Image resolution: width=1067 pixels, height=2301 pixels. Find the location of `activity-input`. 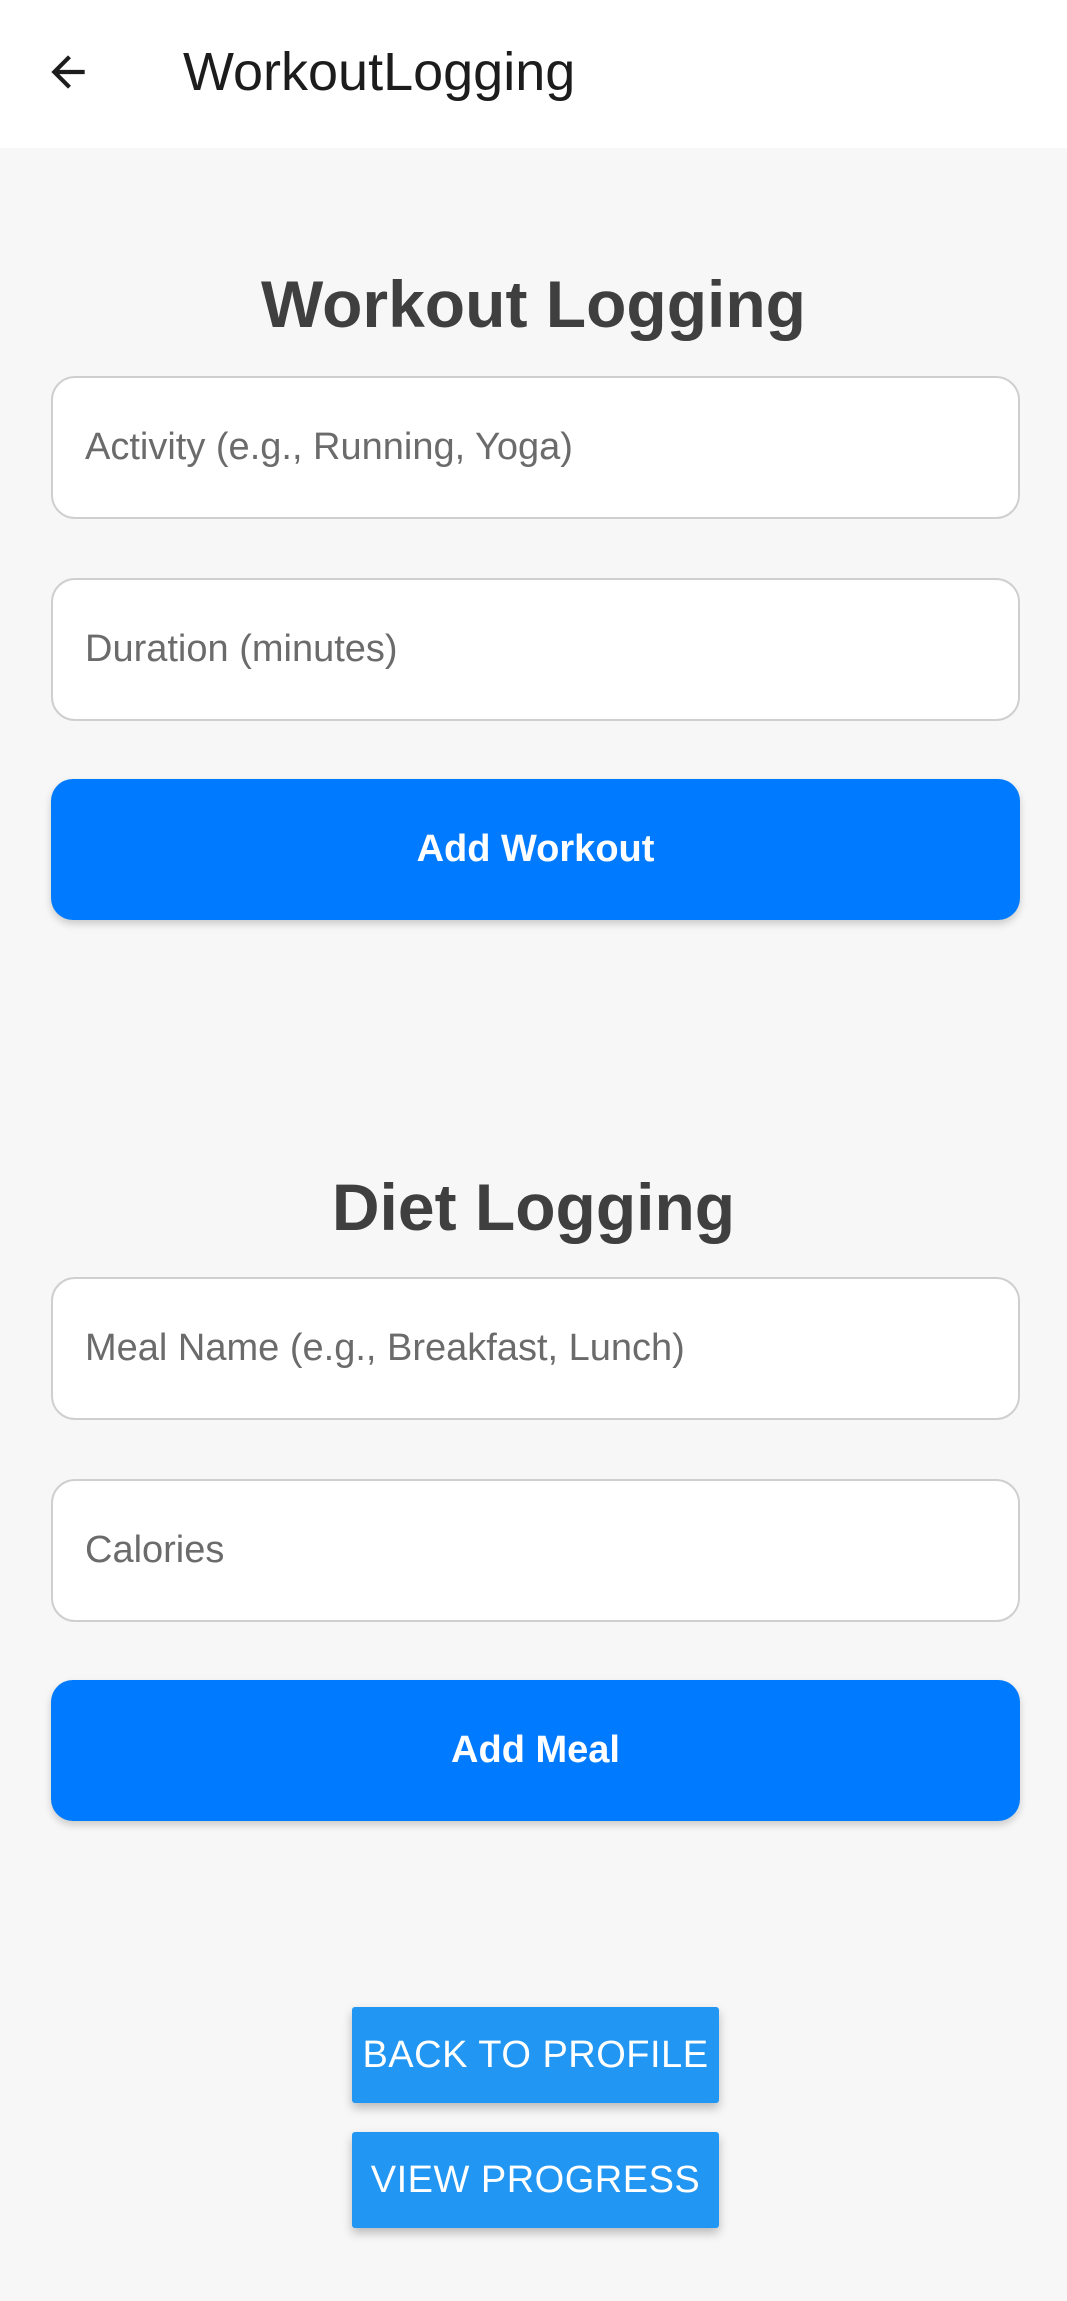

activity-input is located at coordinates (535, 447).